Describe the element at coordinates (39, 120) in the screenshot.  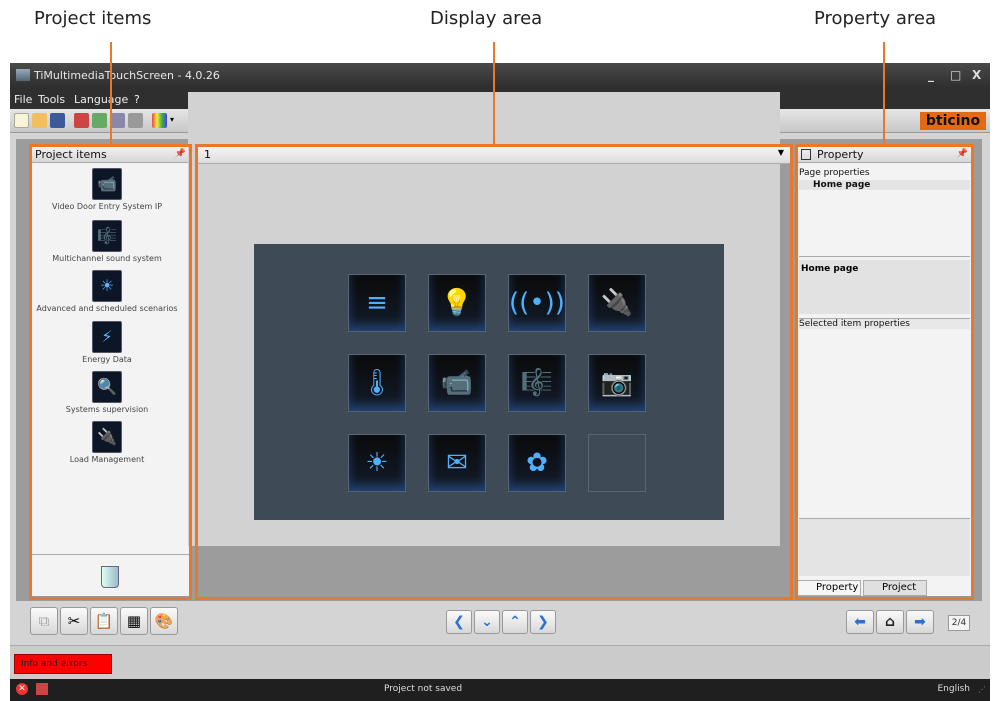
I see `open-icon` at that location.